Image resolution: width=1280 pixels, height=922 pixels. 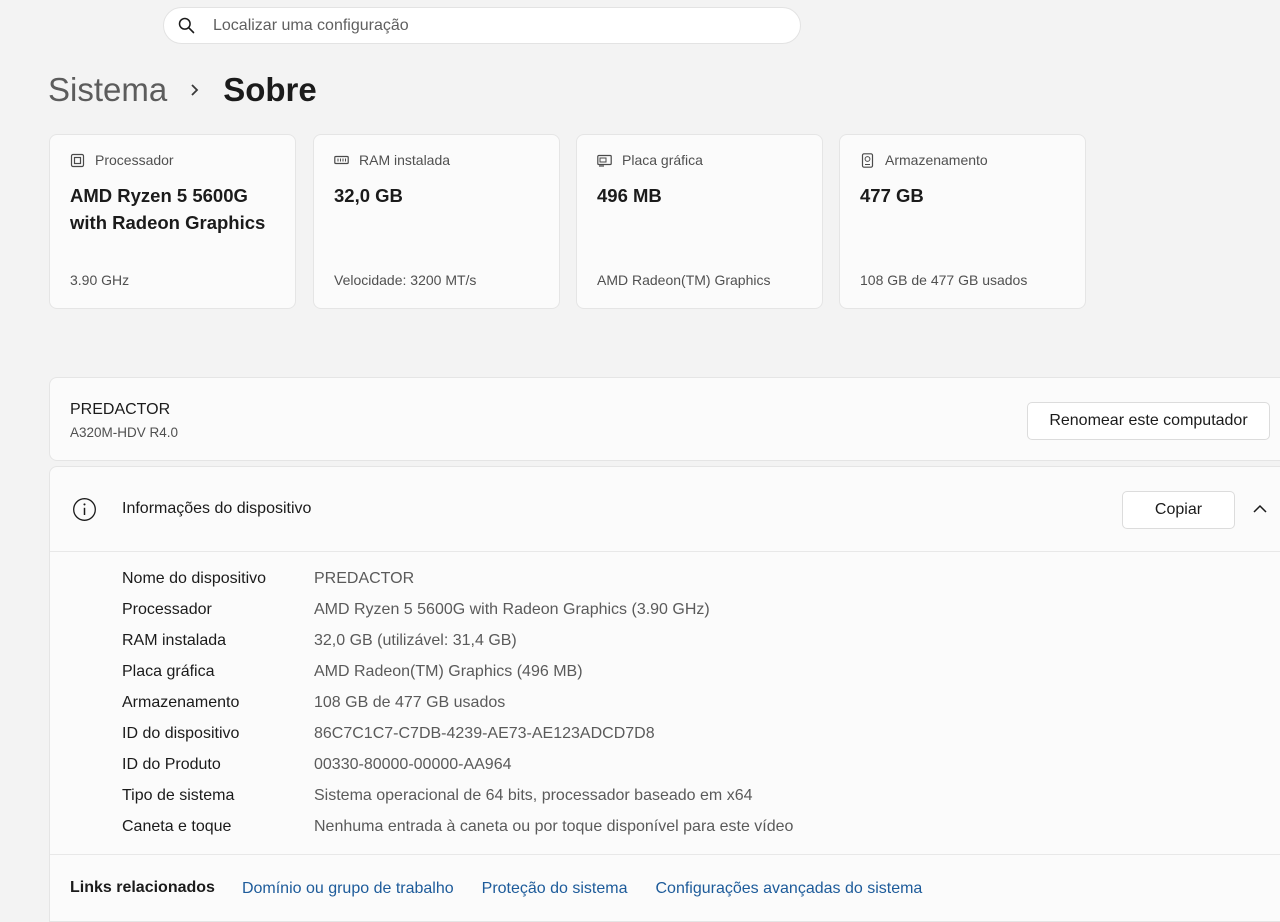 I want to click on link-advanced-settings: Configurações avançadas do sistema, so click(x=789, y=889).